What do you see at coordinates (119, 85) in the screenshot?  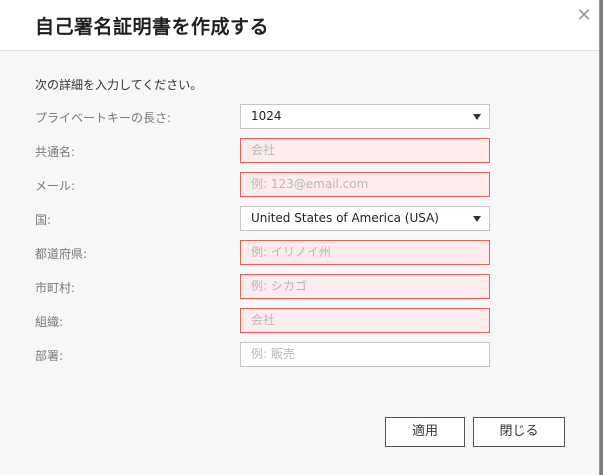 I see `instruction-text: 次の詳細を入力してください。` at bounding box center [119, 85].